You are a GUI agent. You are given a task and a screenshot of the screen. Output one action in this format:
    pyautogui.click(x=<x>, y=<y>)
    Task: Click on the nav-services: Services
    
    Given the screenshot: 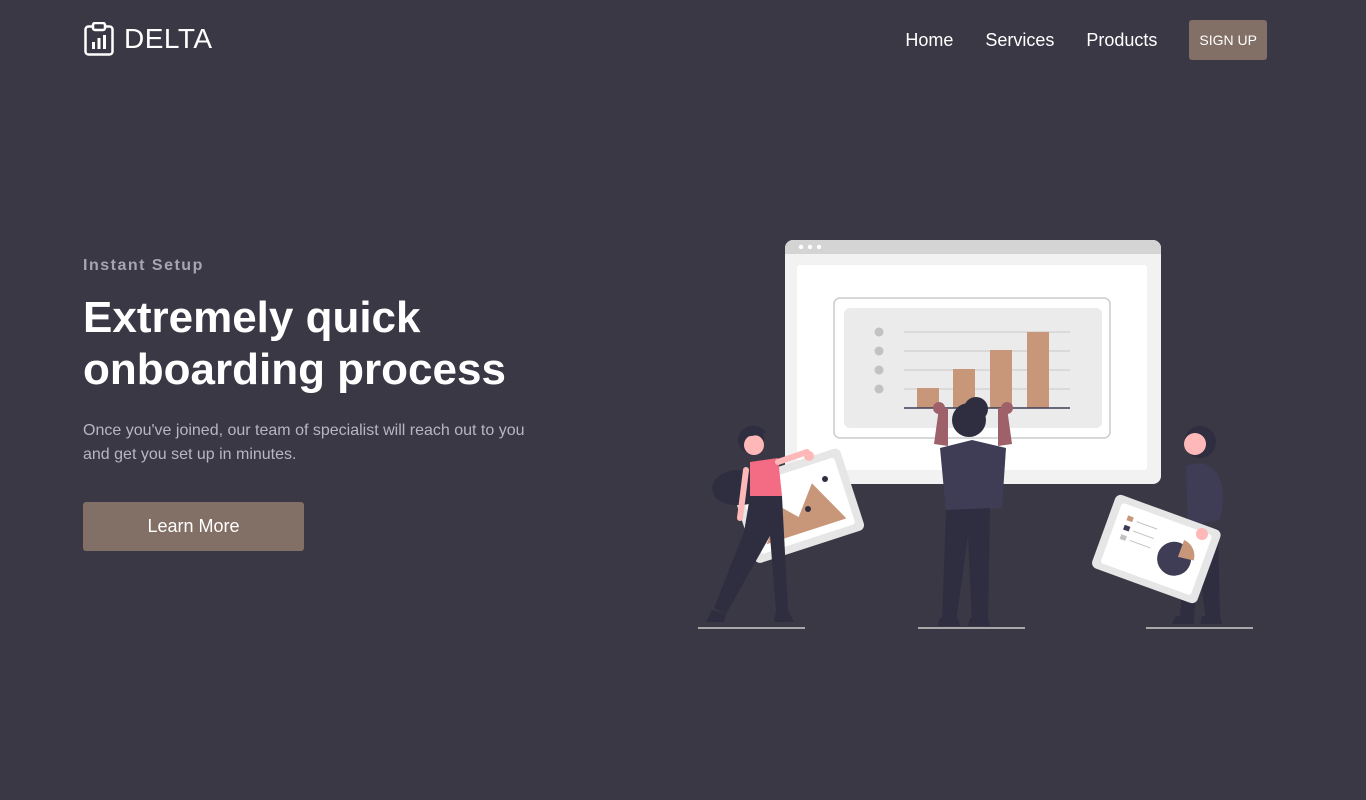 What is the action you would take?
    pyautogui.click(x=1019, y=40)
    